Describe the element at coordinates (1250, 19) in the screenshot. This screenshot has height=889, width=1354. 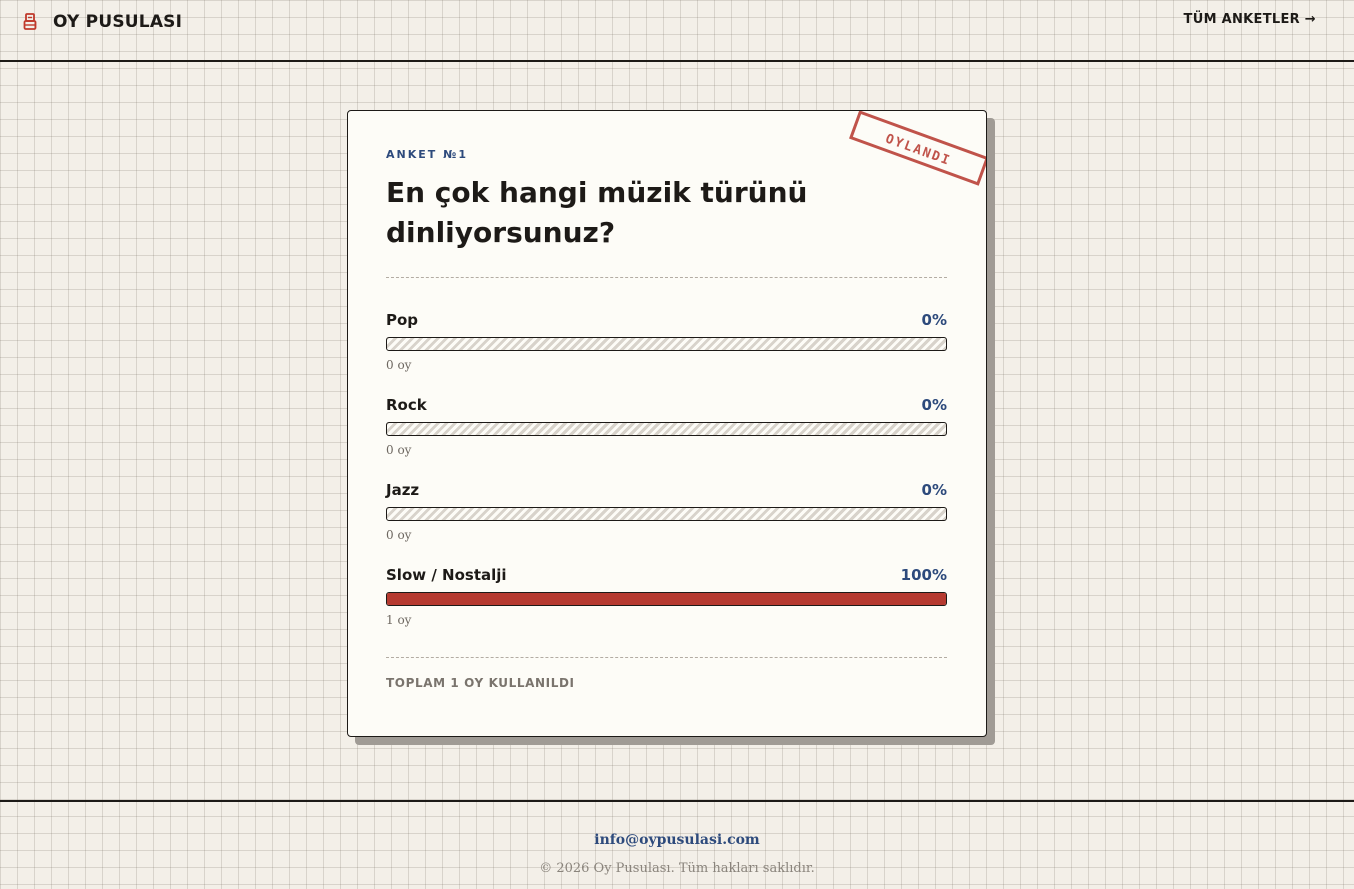
I see `all-polls-link: TÜM ANKETLER →` at that location.